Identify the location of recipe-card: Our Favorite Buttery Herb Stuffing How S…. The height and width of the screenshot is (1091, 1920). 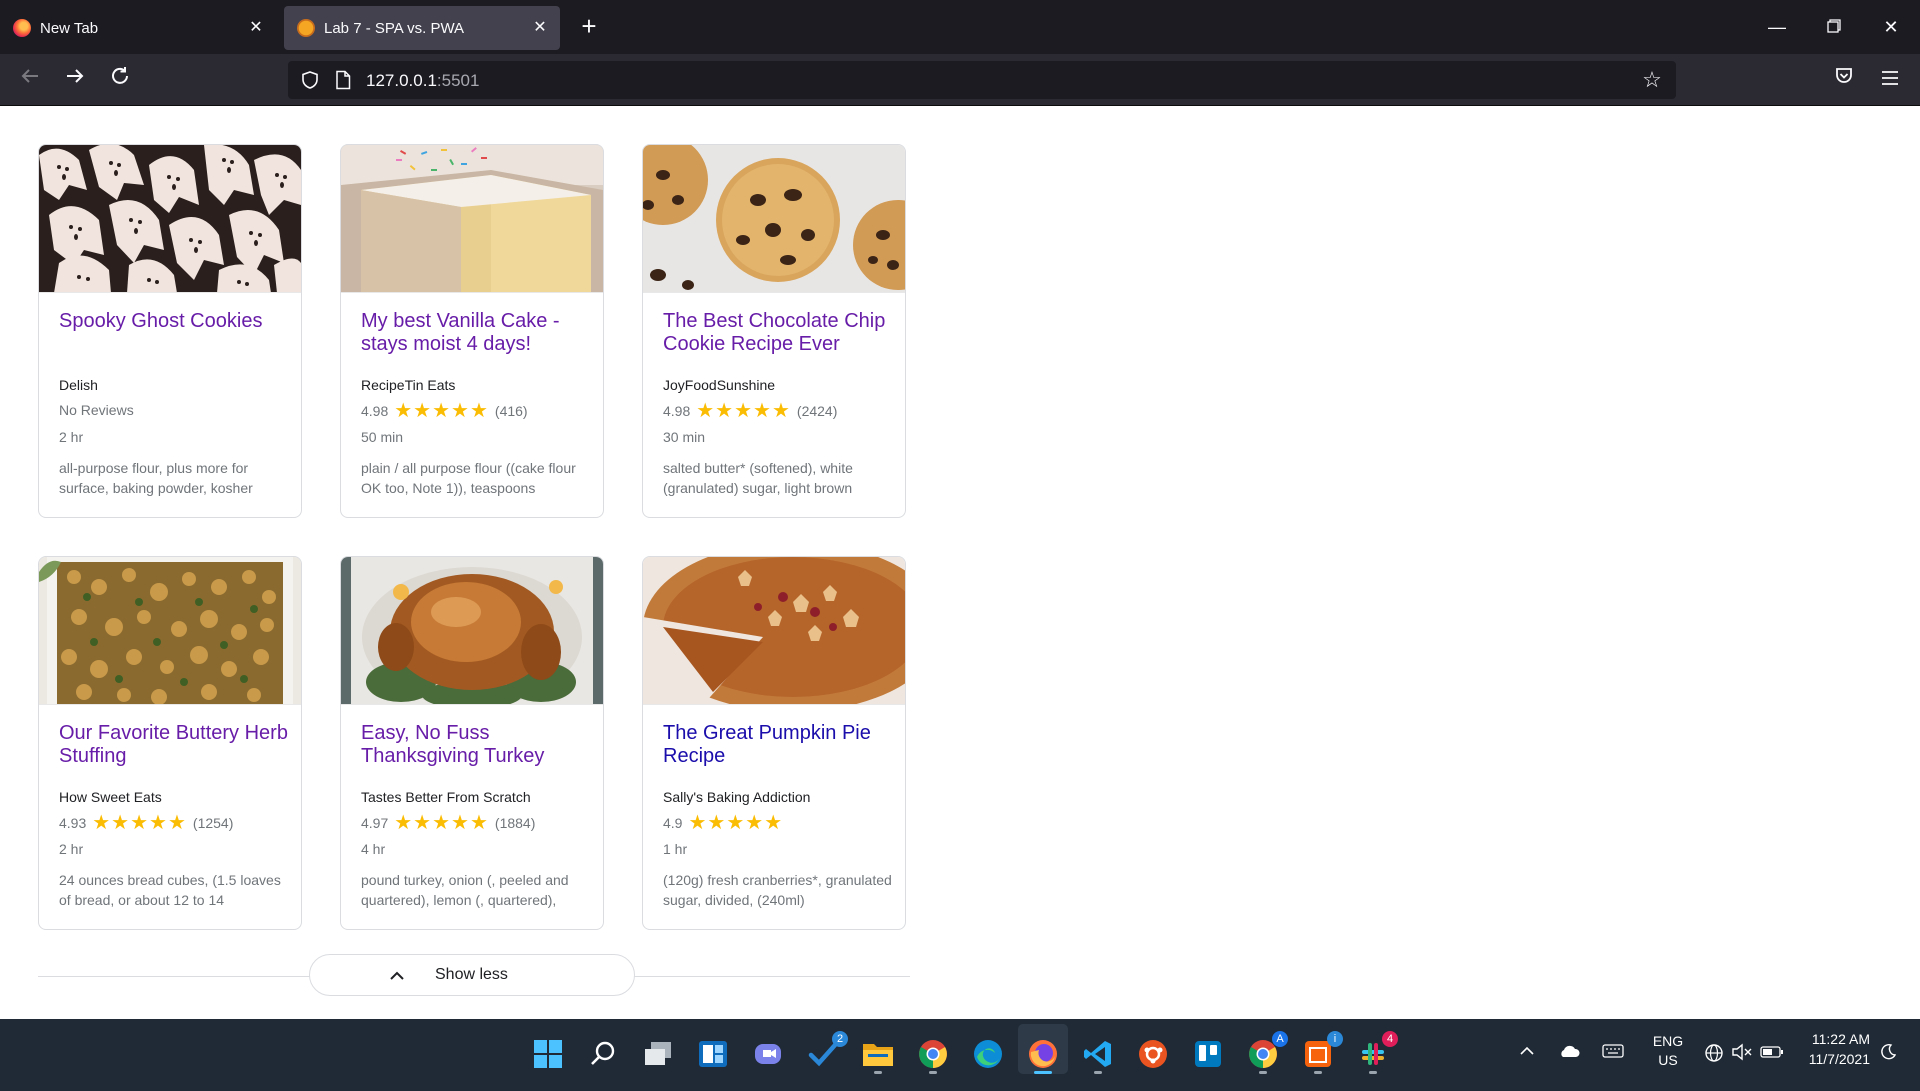
(170, 743).